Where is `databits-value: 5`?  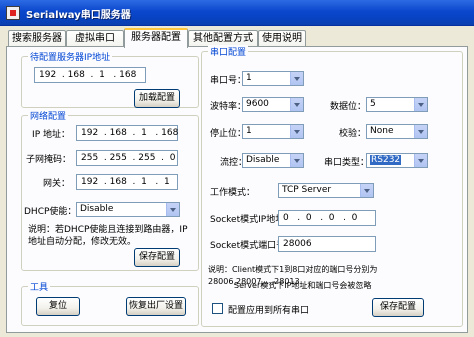
databits-value: 5 is located at coordinates (373, 104).